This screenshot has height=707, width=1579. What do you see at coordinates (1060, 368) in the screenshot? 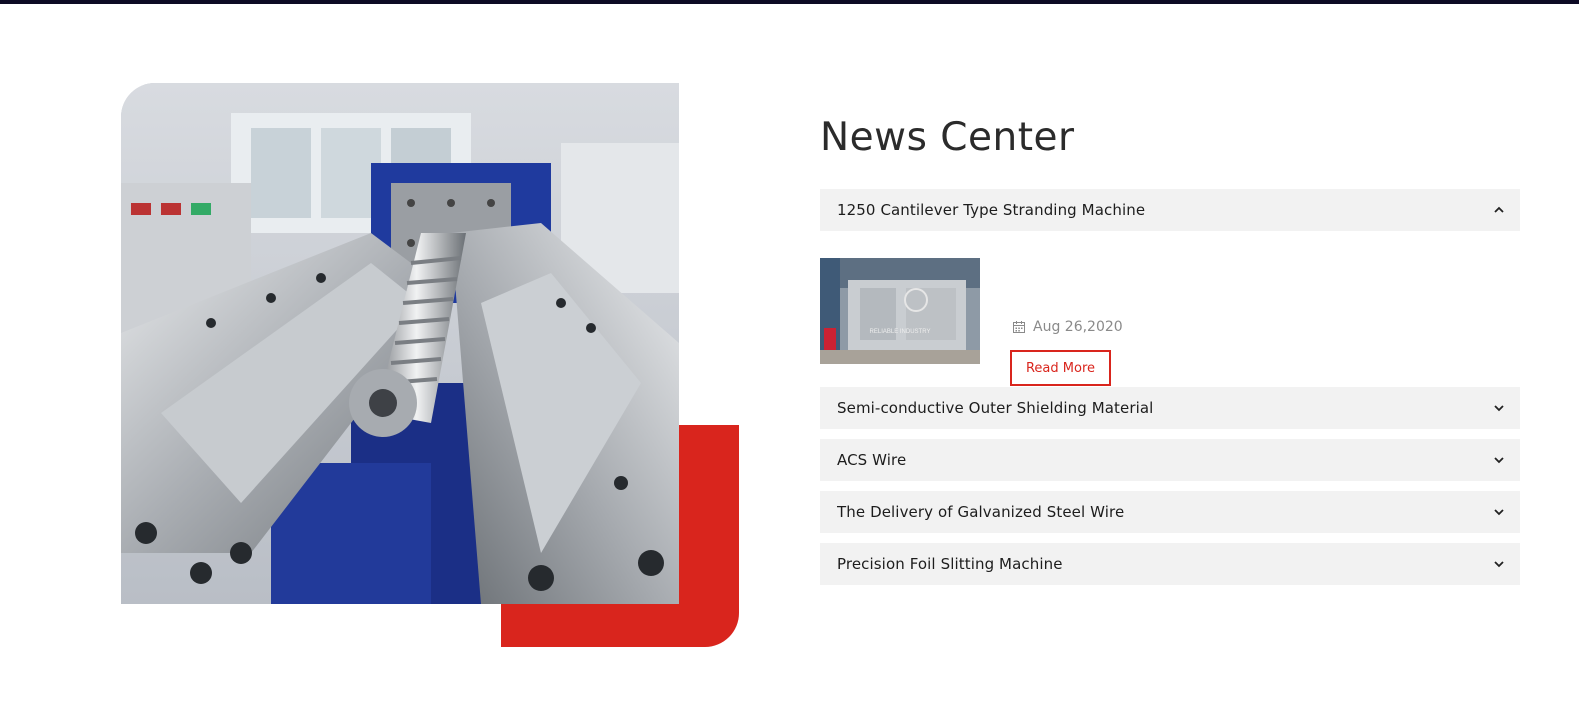
I see `read-more-button: Read More` at bounding box center [1060, 368].